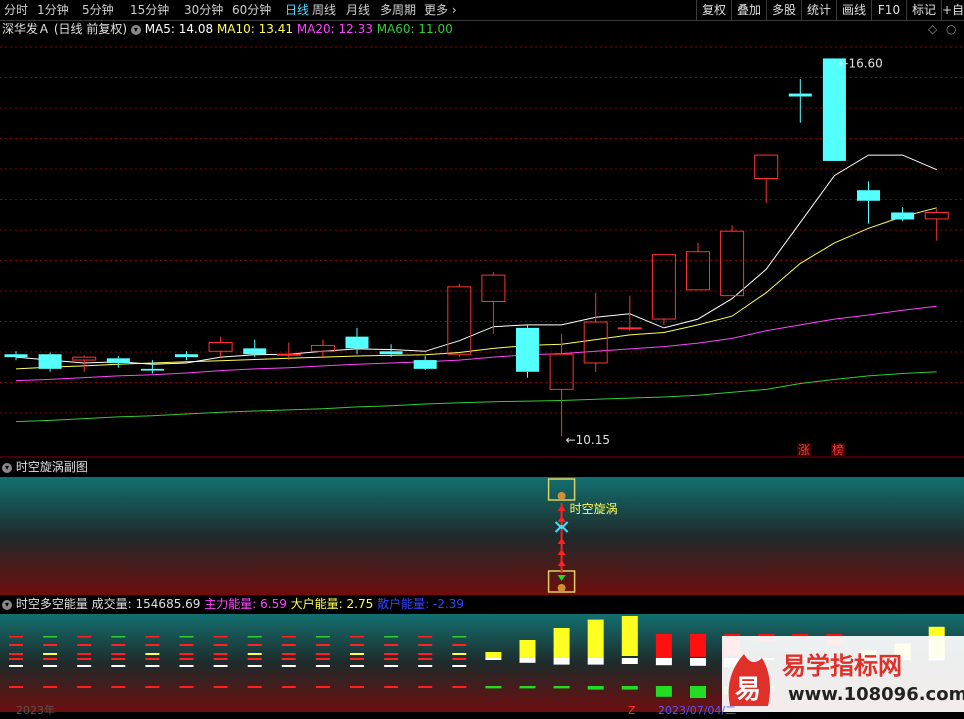 This screenshot has width=964, height=719. I want to click on fuquan-button: 复权, so click(713, 10).